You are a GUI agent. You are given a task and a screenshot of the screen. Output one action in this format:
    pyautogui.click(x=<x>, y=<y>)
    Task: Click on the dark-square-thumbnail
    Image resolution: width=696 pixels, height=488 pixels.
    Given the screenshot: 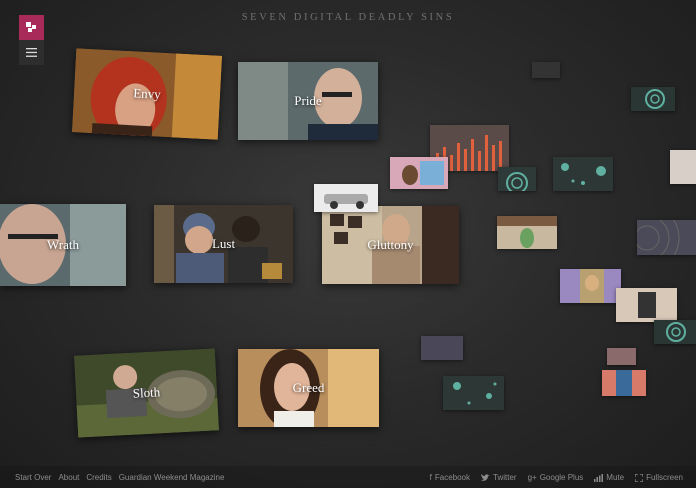 What is the action you would take?
    pyautogui.click(x=546, y=70)
    